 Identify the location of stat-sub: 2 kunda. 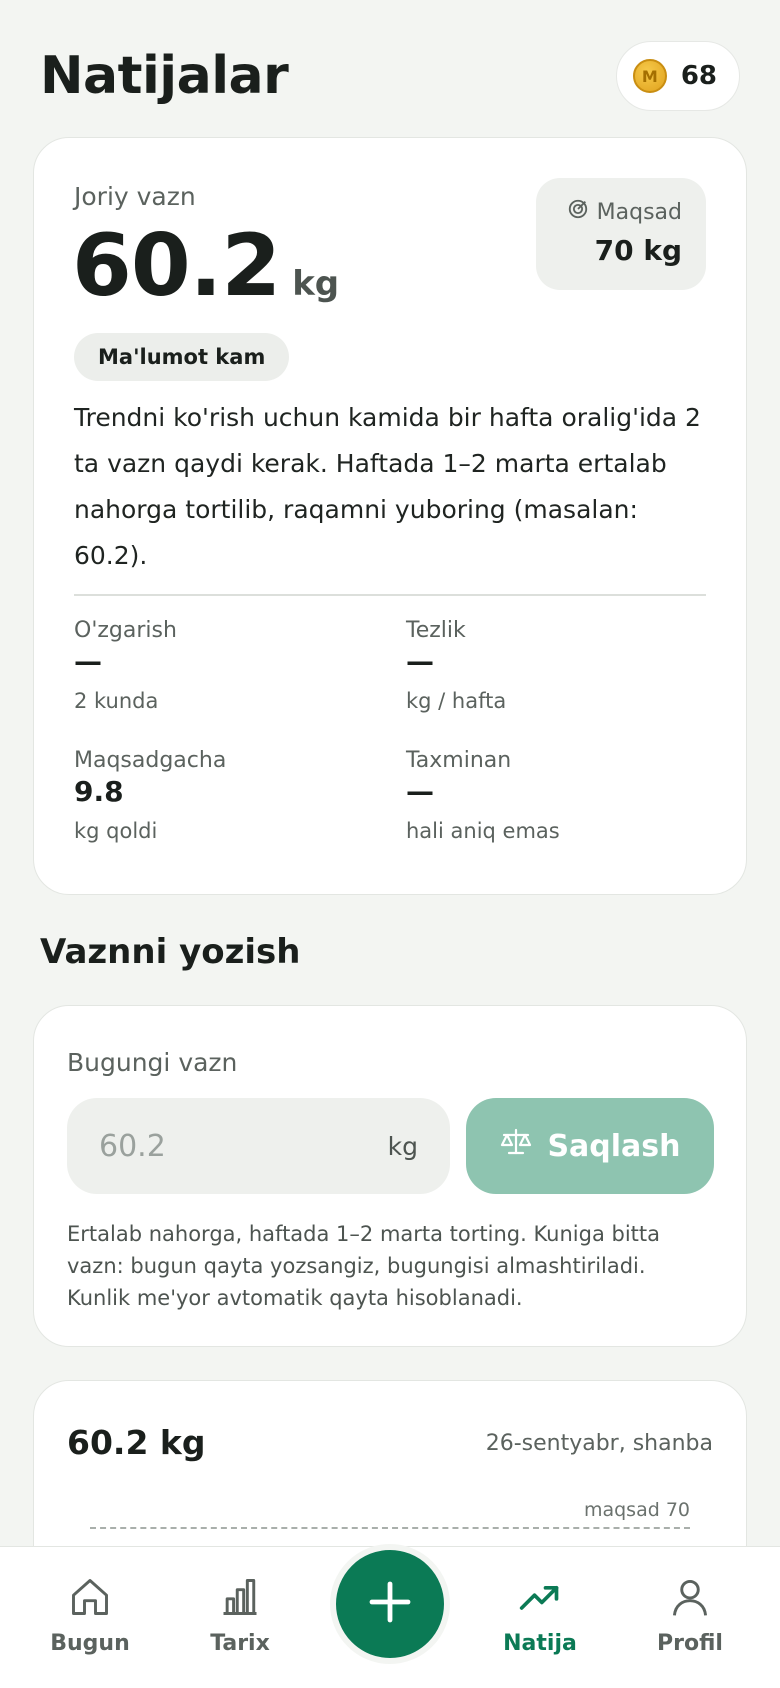
(116, 701).